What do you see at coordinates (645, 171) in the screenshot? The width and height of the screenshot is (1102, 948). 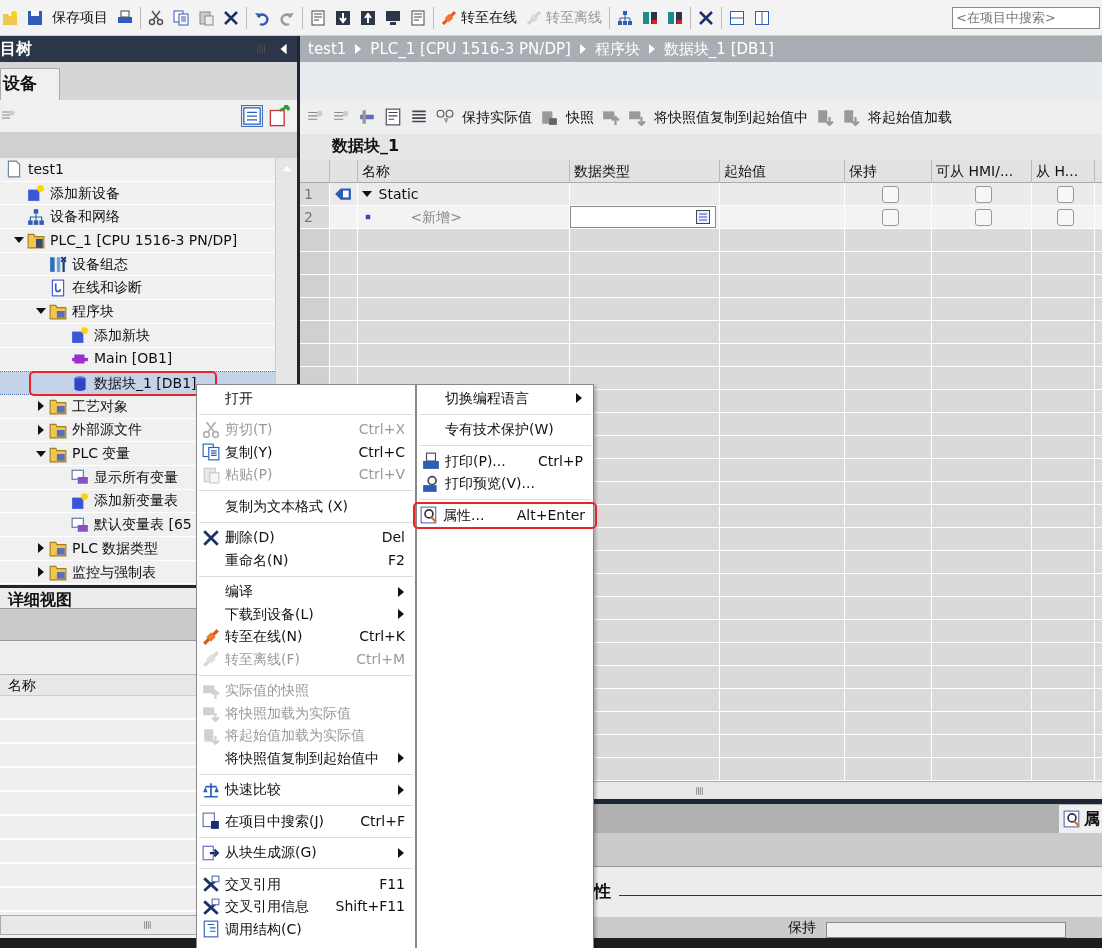 I see `column-header: 数据类型` at bounding box center [645, 171].